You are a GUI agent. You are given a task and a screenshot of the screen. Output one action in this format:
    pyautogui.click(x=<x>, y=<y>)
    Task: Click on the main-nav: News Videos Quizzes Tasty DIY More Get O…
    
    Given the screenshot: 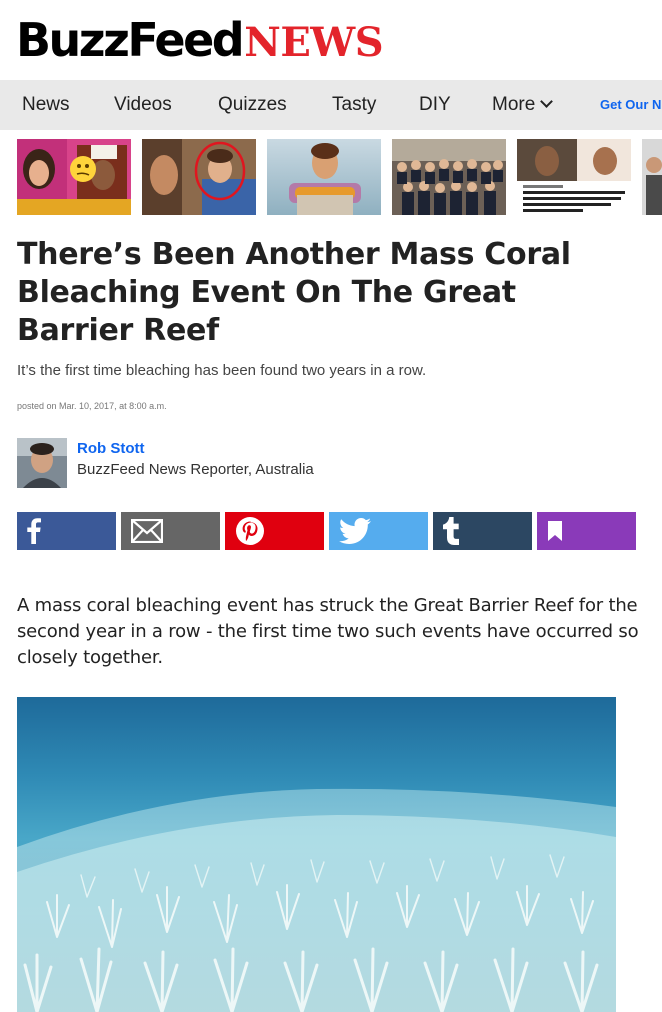 What is the action you would take?
    pyautogui.click(x=331, y=105)
    